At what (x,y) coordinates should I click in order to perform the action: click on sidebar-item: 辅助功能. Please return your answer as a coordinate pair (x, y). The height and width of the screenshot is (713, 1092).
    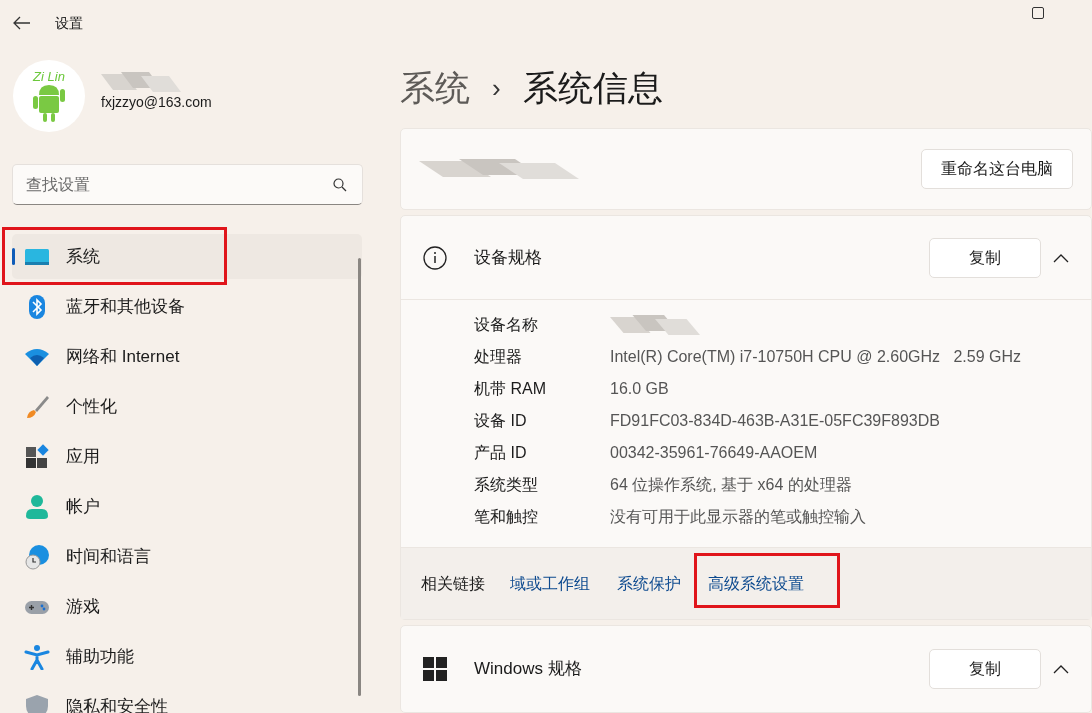
    Looking at the image, I should click on (182, 656).